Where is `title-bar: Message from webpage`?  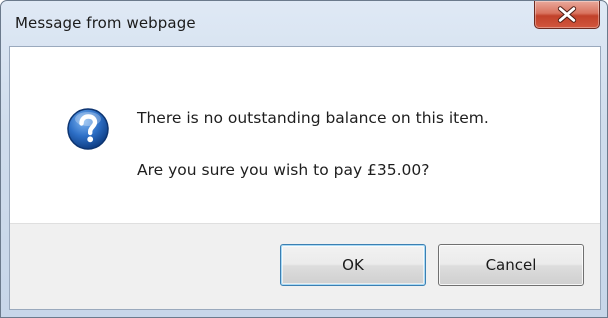
title-bar: Message from webpage is located at coordinates (304, 23).